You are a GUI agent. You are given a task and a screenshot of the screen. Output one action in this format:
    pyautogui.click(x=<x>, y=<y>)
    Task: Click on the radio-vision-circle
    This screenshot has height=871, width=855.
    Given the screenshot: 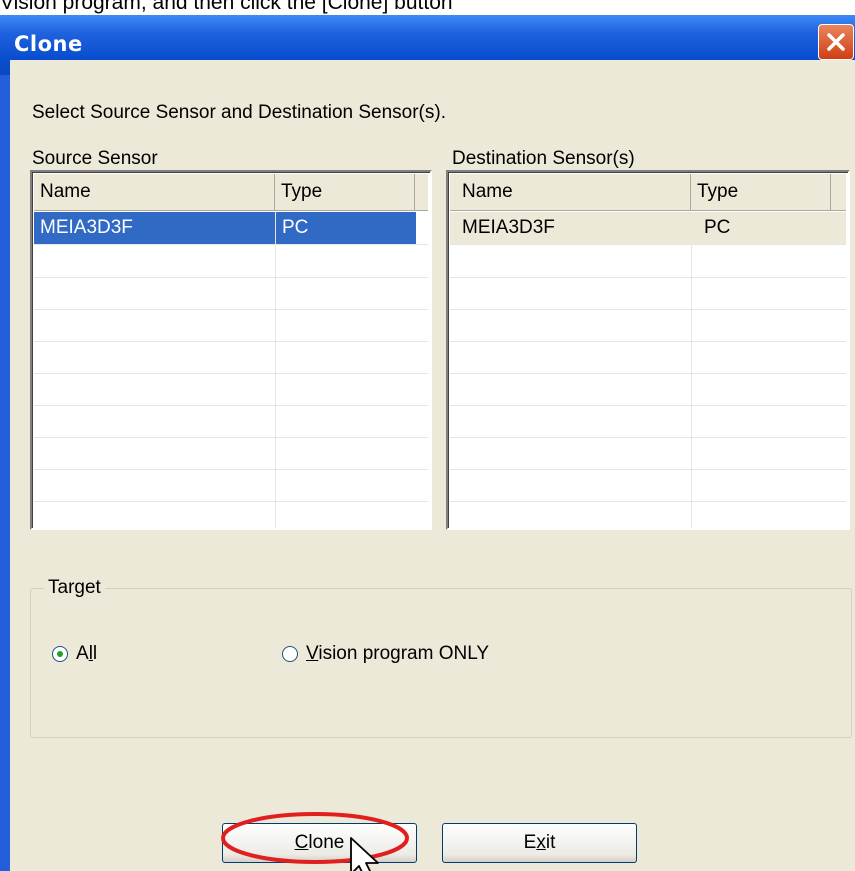 What is the action you would take?
    pyautogui.click(x=290, y=654)
    